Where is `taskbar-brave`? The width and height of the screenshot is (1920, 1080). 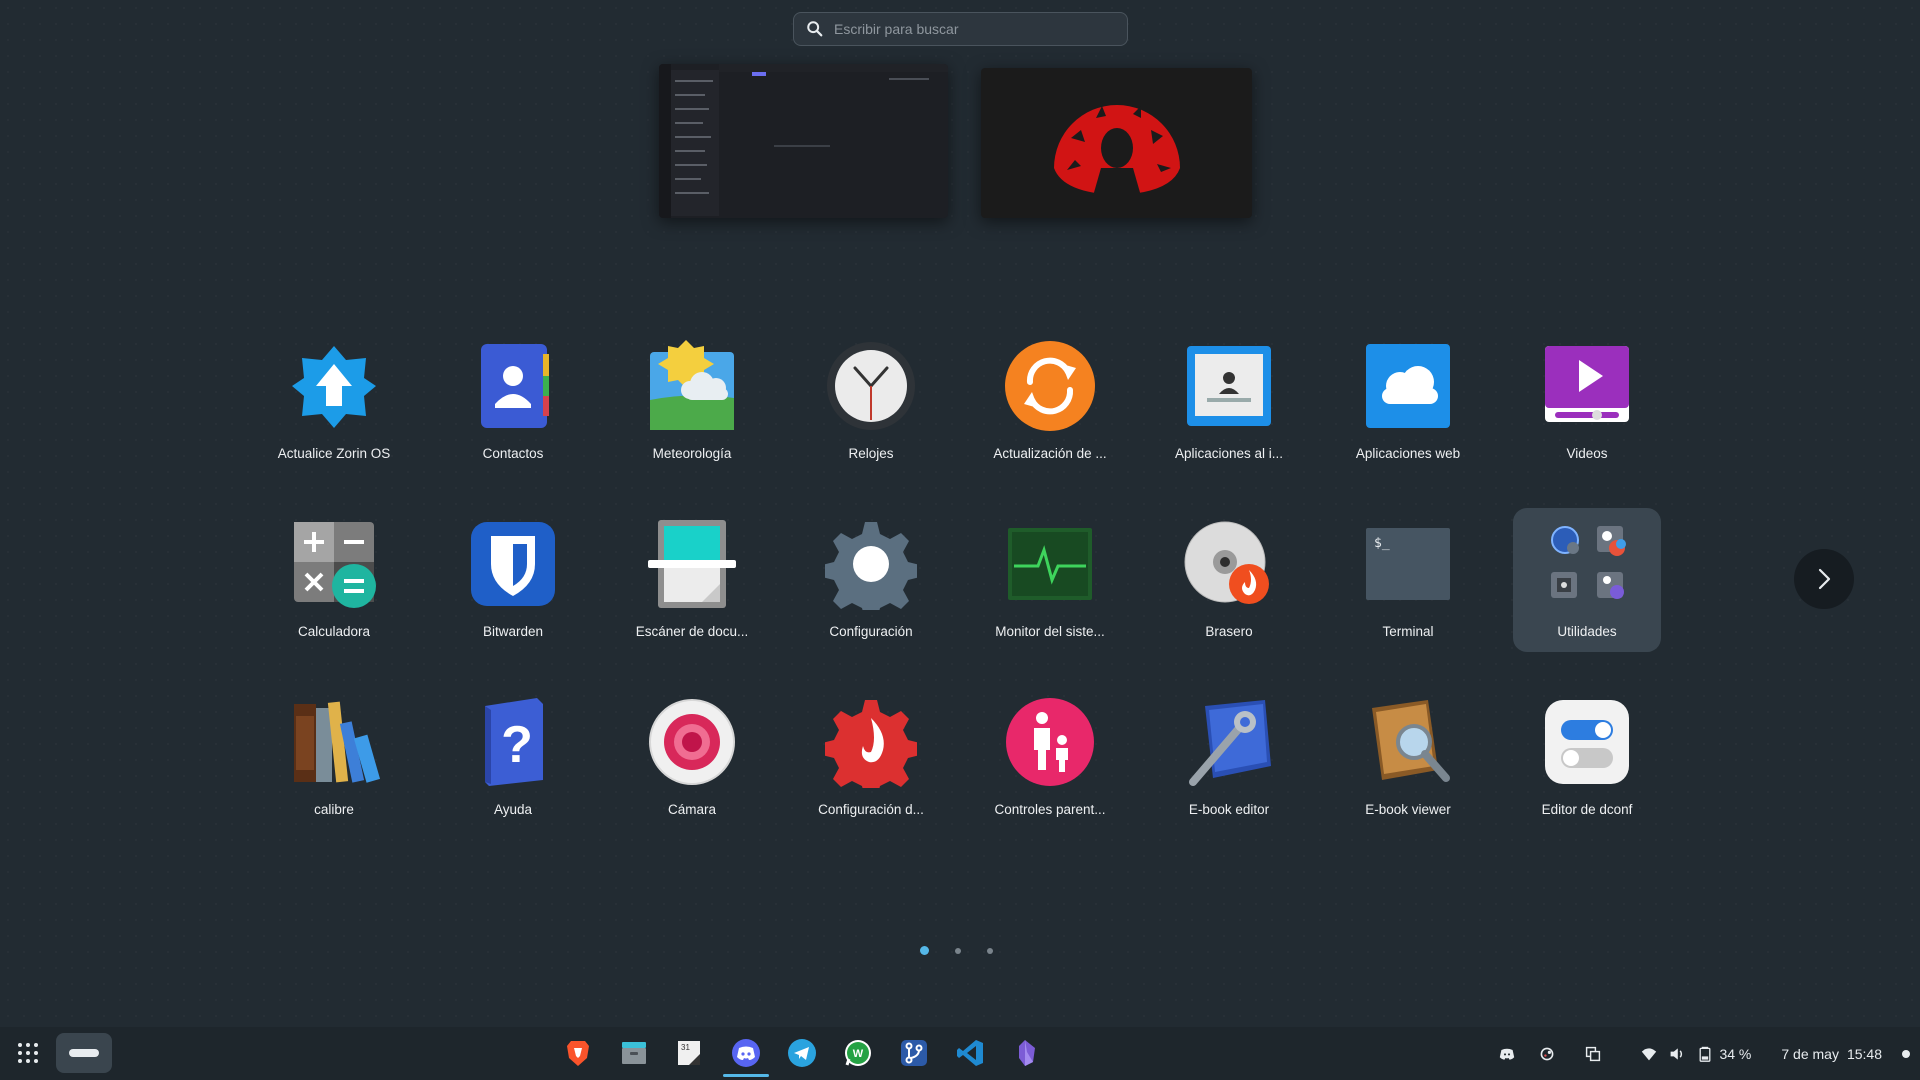 taskbar-brave is located at coordinates (578, 1053).